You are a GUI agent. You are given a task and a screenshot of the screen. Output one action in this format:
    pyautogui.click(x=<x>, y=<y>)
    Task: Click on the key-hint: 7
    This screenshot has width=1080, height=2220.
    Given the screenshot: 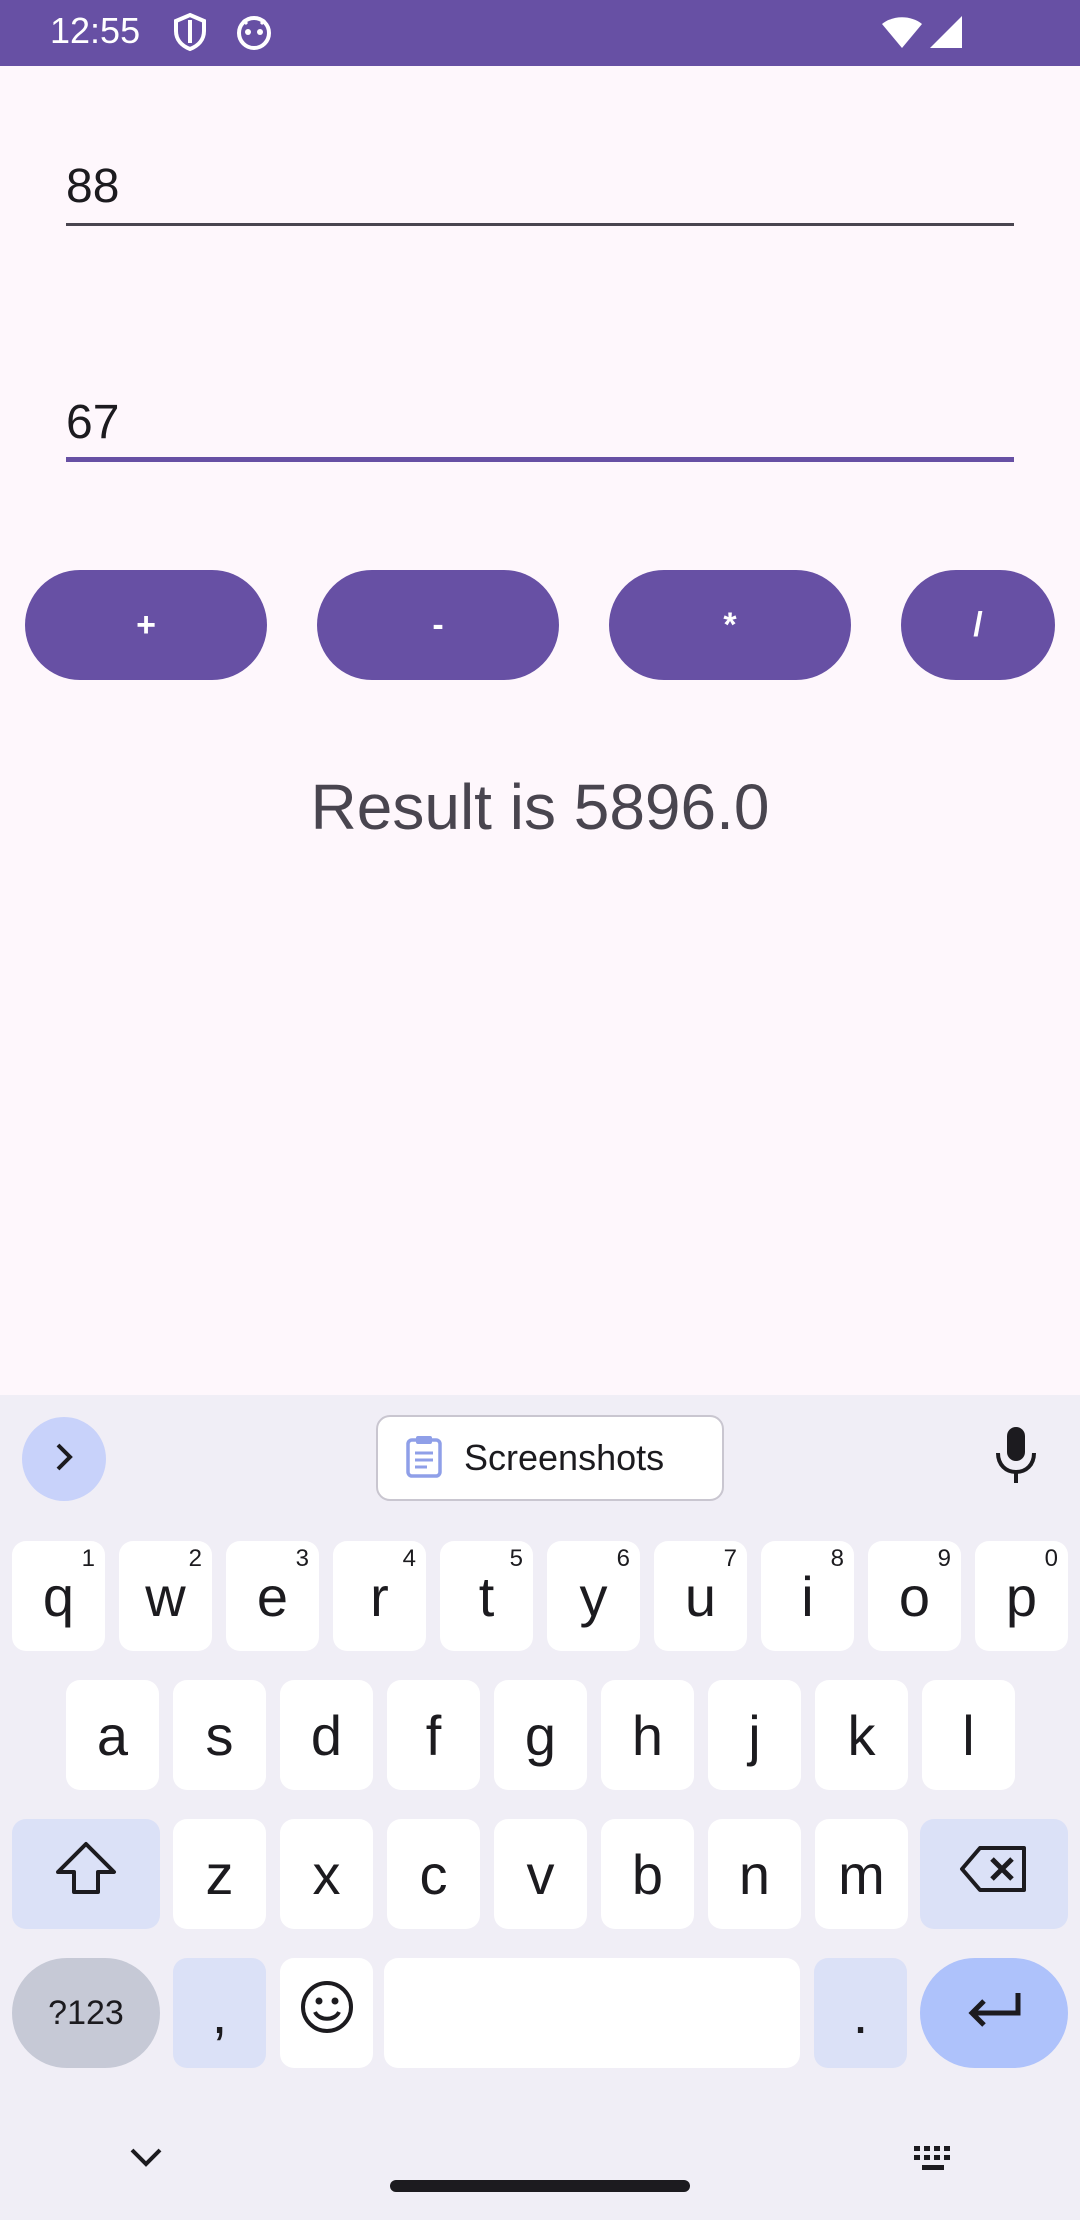 What is the action you would take?
    pyautogui.click(x=730, y=1558)
    